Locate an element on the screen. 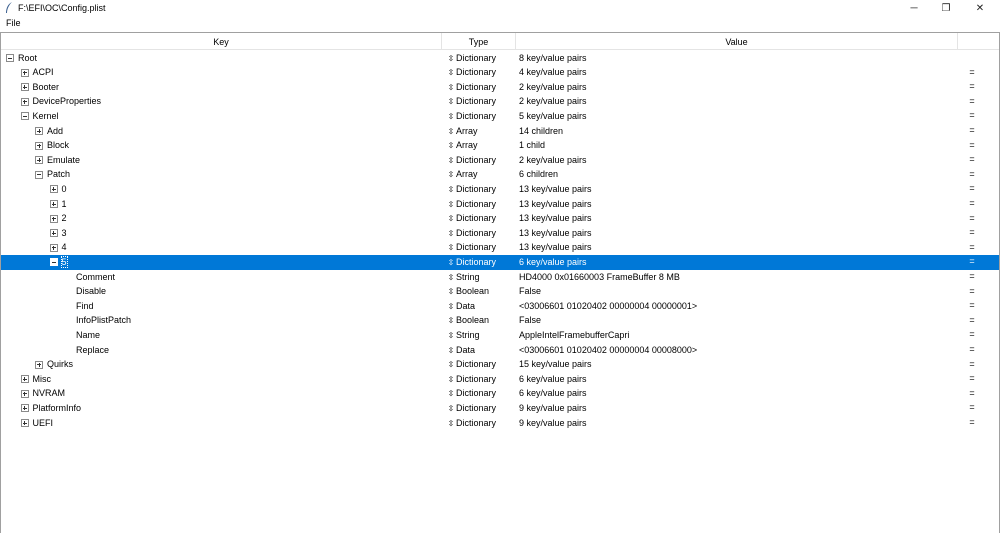 The image size is (1000, 533). tree-row: Block ⇳ Array 1 child = is located at coordinates (500, 146).